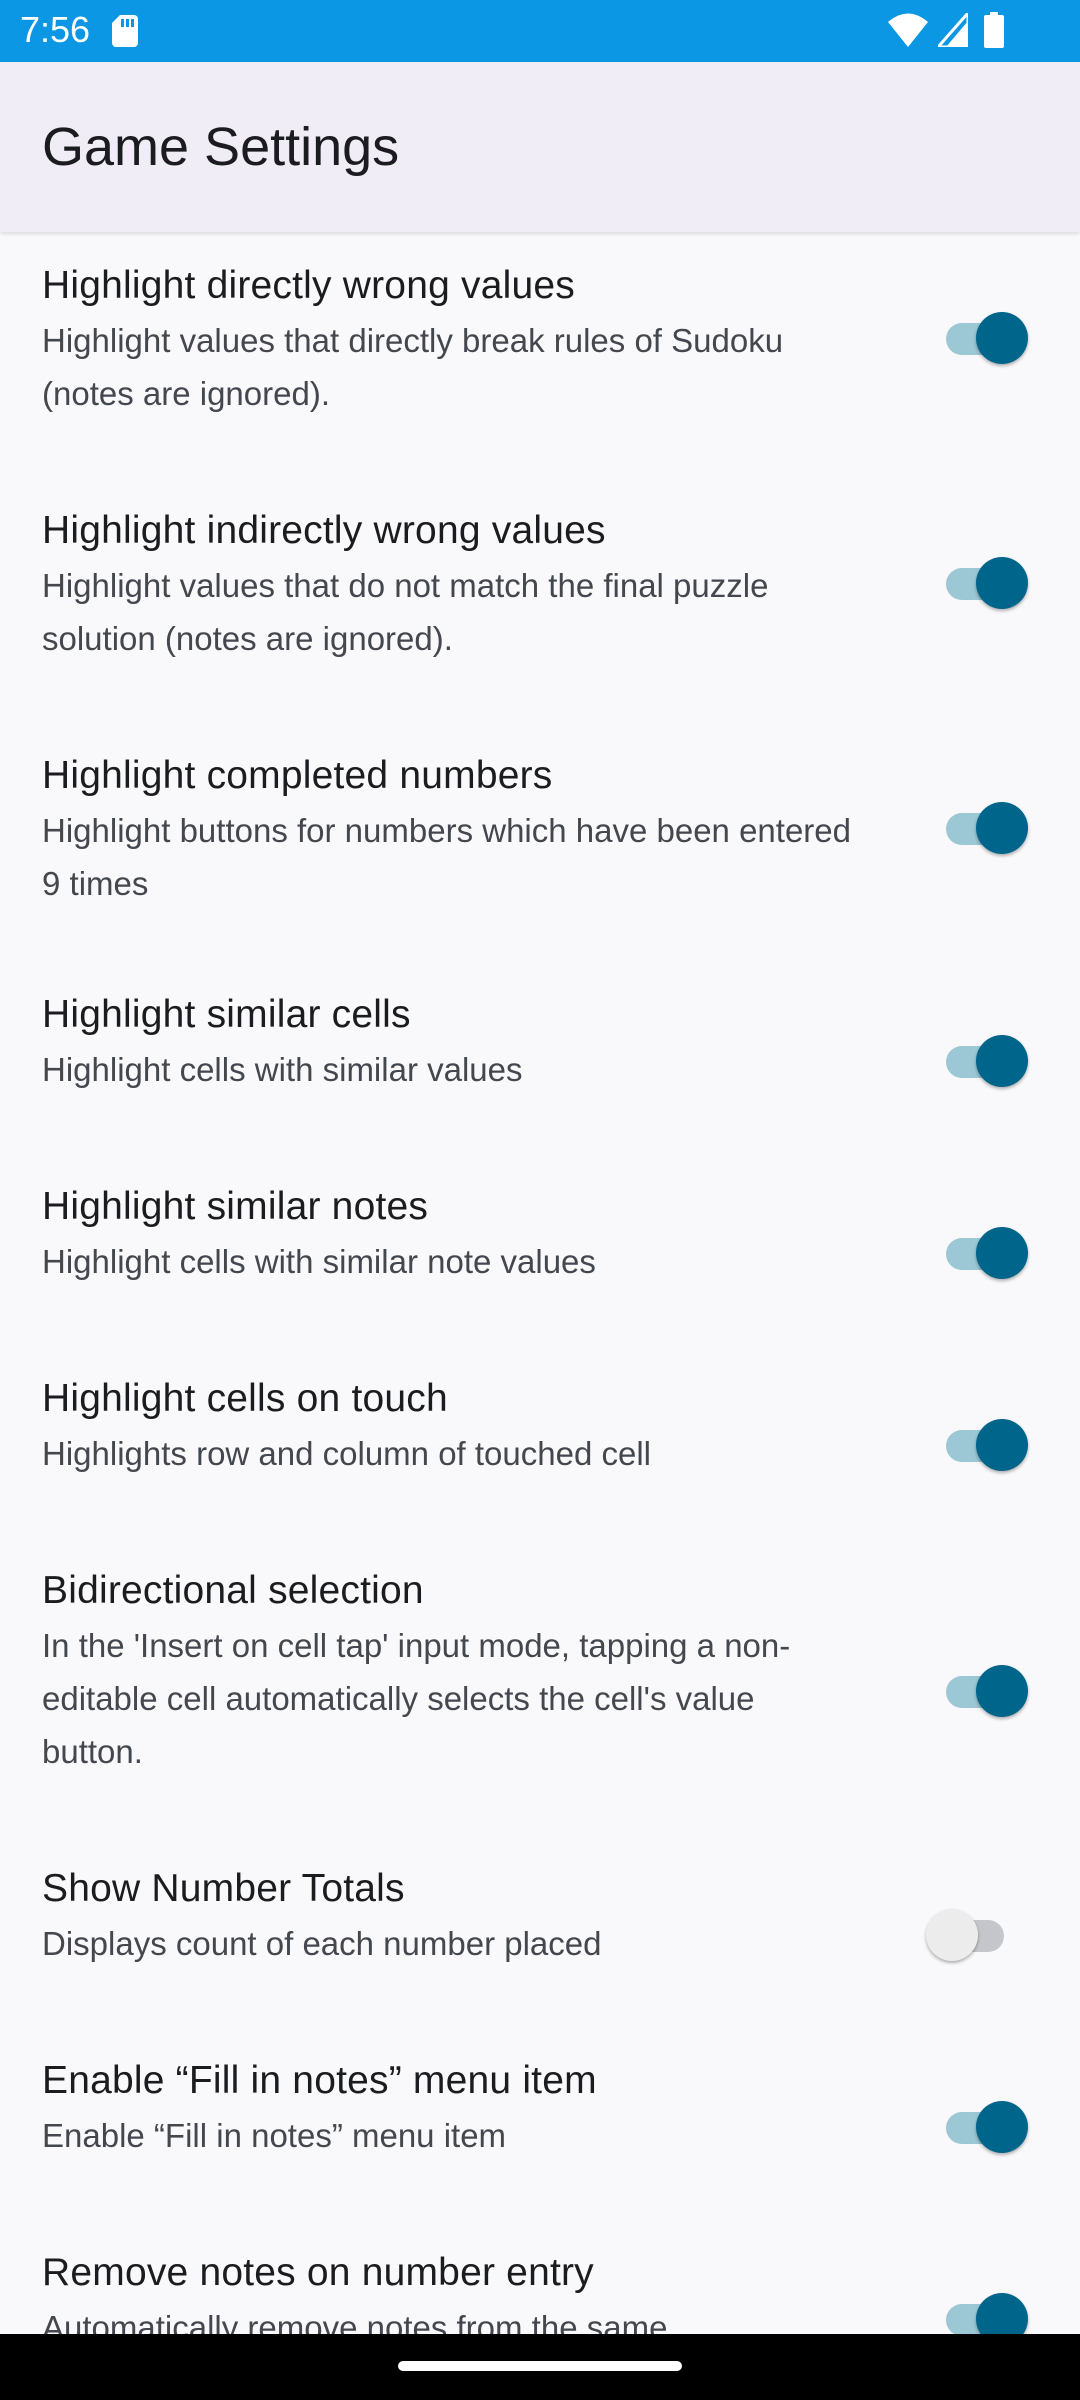  Describe the element at coordinates (282, 1069) in the screenshot. I see `setting-summary: Highlight cells with similar values` at that location.